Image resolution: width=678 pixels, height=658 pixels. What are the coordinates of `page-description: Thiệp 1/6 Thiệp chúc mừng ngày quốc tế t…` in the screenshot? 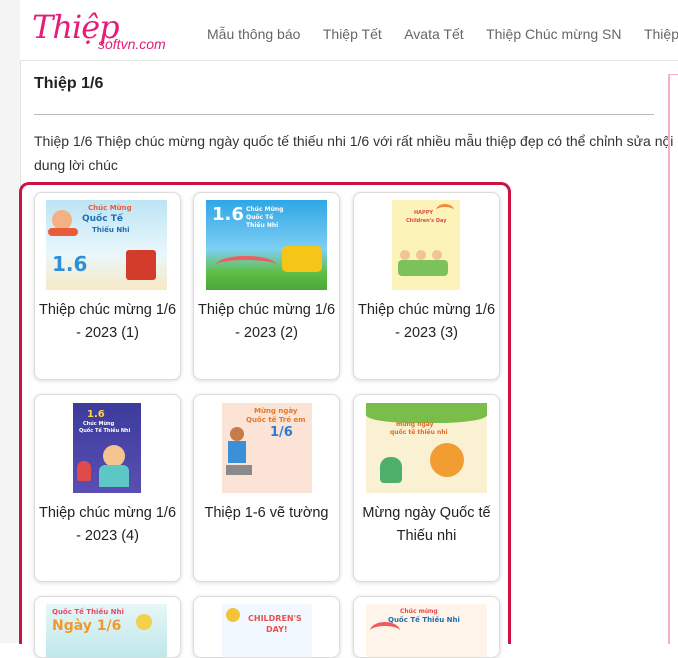 It's located at (354, 153).